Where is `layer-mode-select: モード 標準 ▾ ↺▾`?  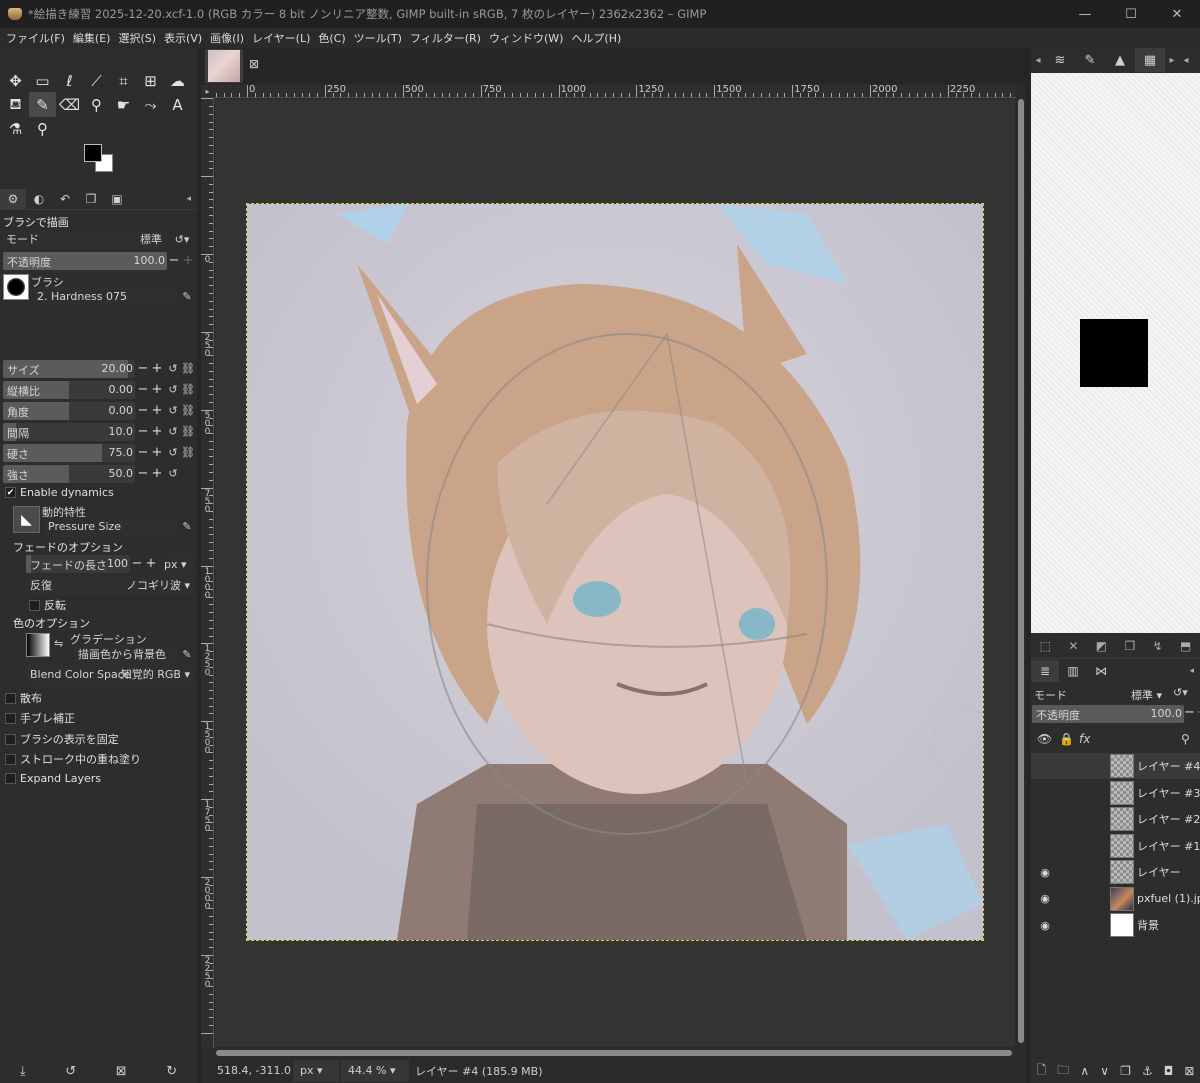
layer-mode-select: モード 標準 ▾ ↺▾ is located at coordinates (1115, 694).